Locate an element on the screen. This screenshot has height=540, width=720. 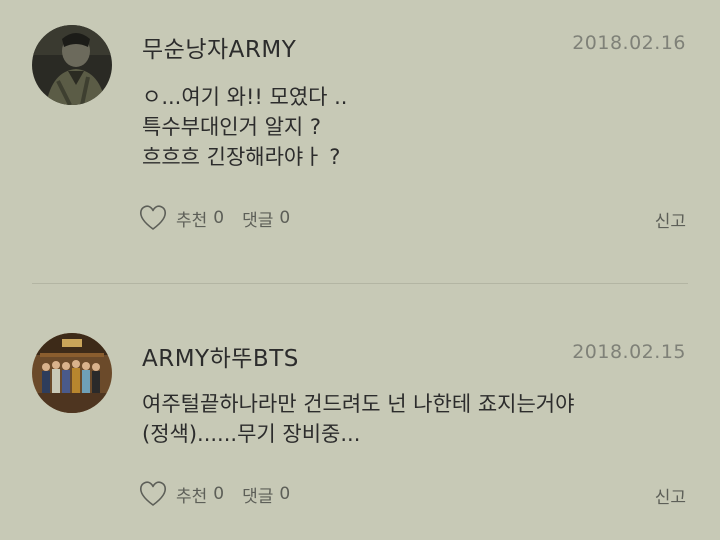
comment-text-line: 여주털끝하나라만 건드려도 넌 나한테 죠지는거야 is located at coordinates (358, 404).